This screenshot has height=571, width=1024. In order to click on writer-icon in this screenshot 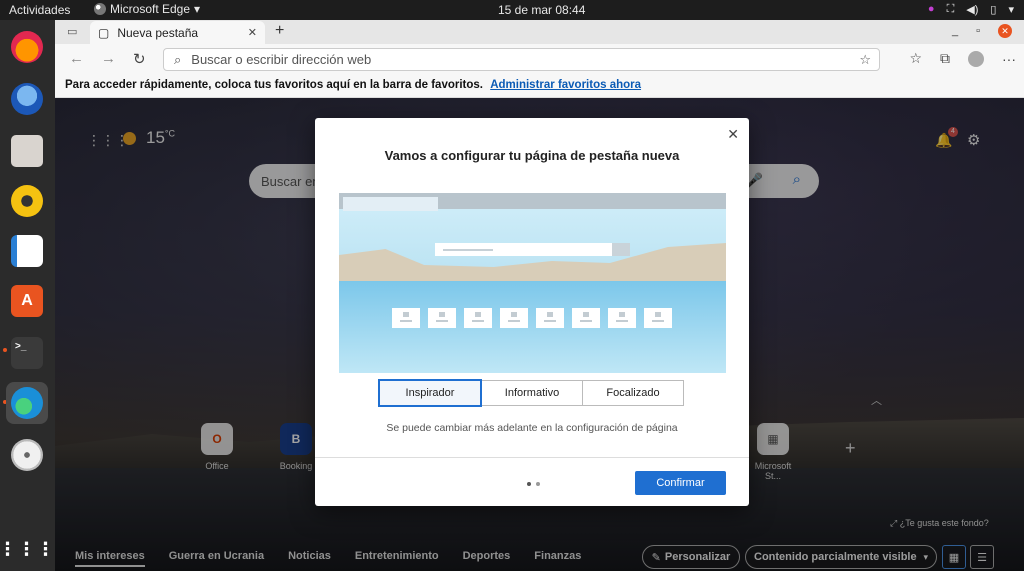, I will do `click(27, 251)`.